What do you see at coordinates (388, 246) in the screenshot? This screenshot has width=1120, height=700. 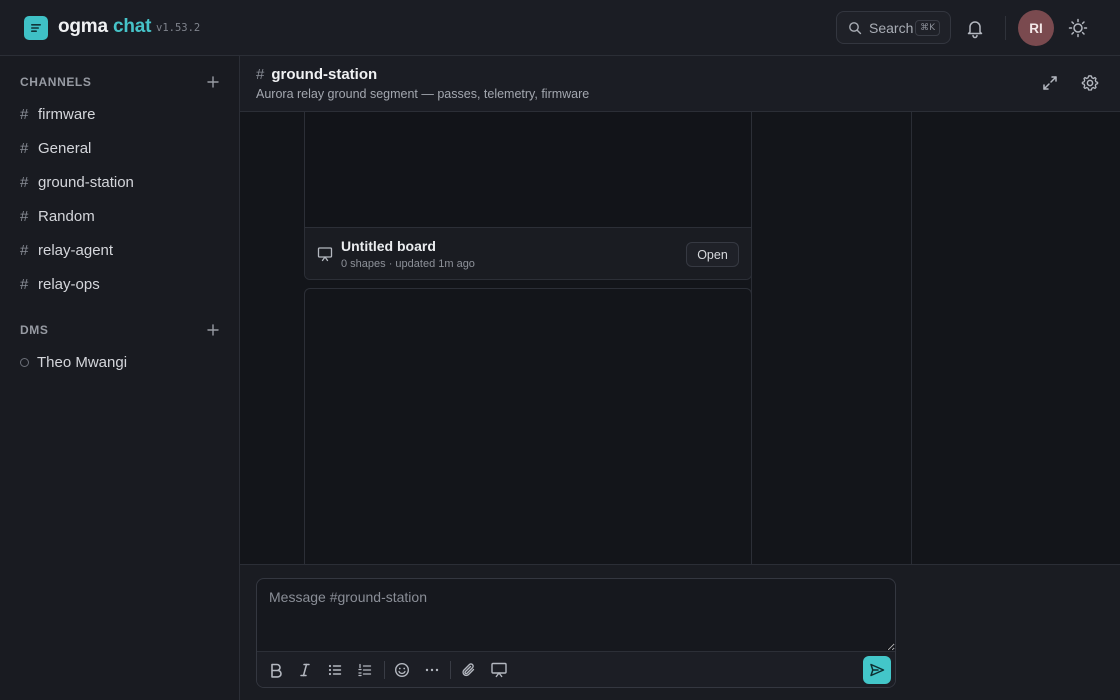 I see `whiteboard-title: Untitled board` at bounding box center [388, 246].